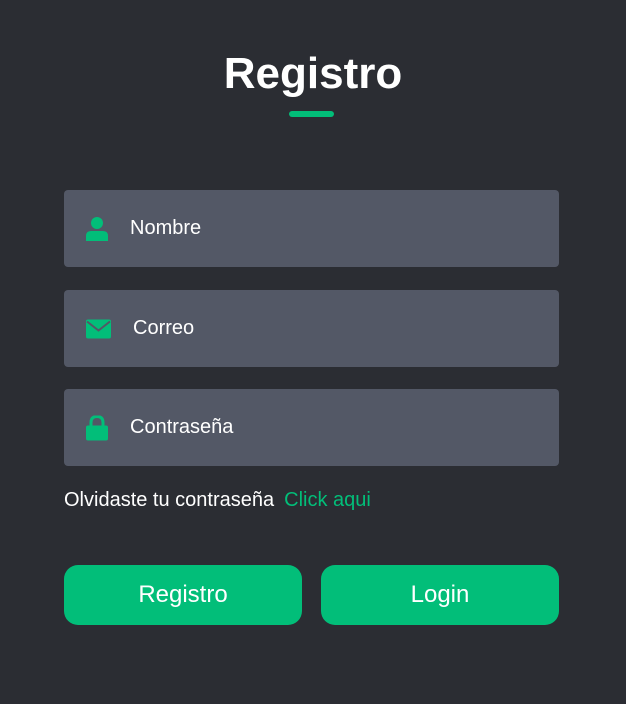 The image size is (626, 704). I want to click on forgot-password-link: Click aqui, so click(327, 500).